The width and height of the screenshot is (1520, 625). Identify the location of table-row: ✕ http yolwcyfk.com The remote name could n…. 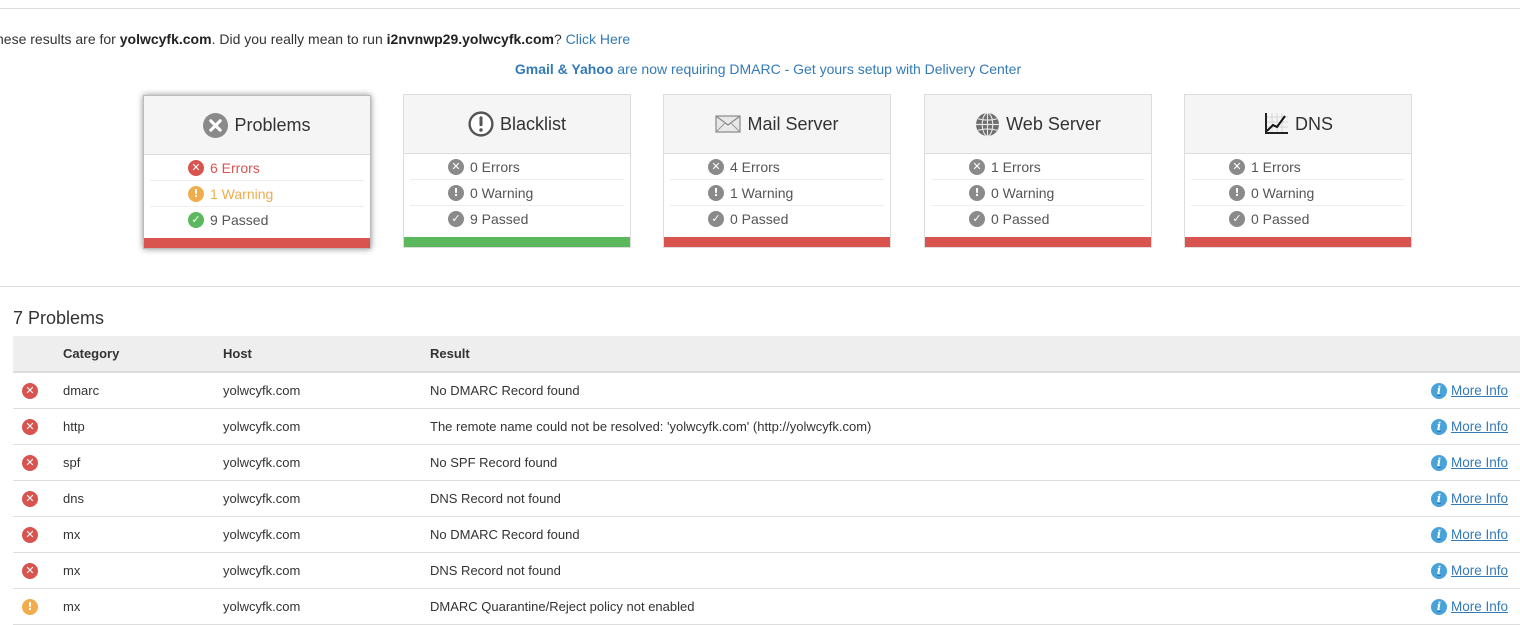
(766, 426).